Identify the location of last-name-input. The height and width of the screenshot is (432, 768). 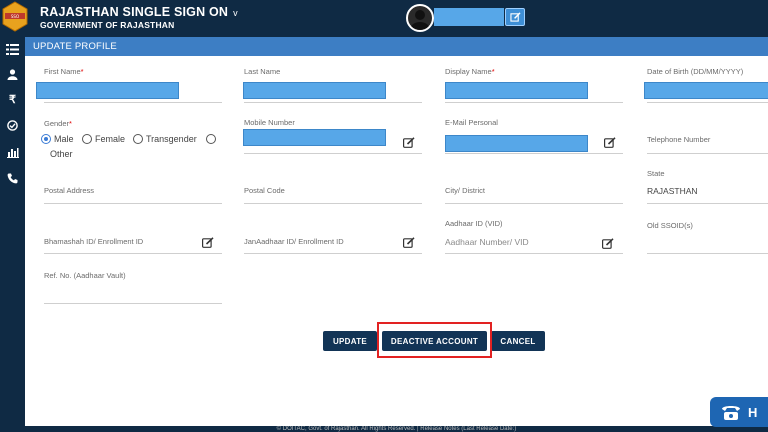
(314, 90).